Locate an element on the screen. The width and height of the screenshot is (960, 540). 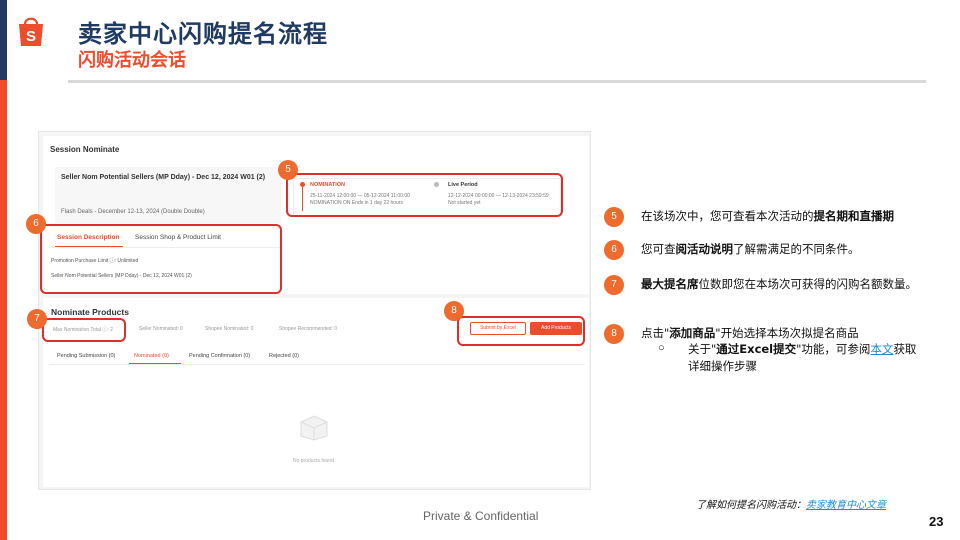
page-title: 卖家中心闪购提名流程 is located at coordinates (203, 34).